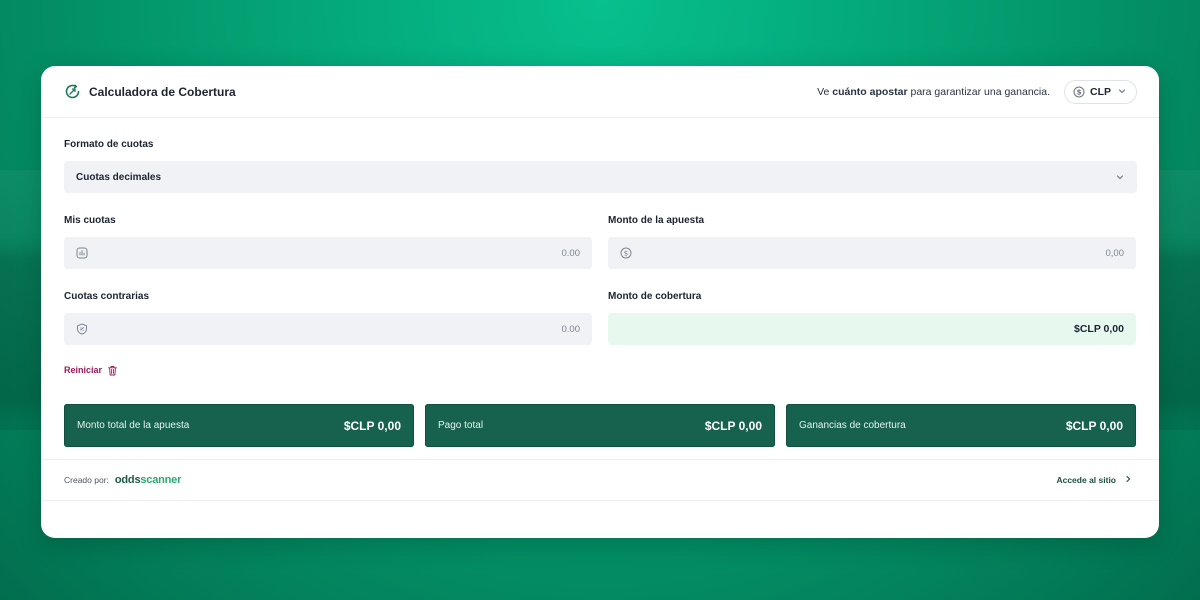 The height and width of the screenshot is (600, 1200). I want to click on opposing-odds-input: 0.00, so click(328, 329).